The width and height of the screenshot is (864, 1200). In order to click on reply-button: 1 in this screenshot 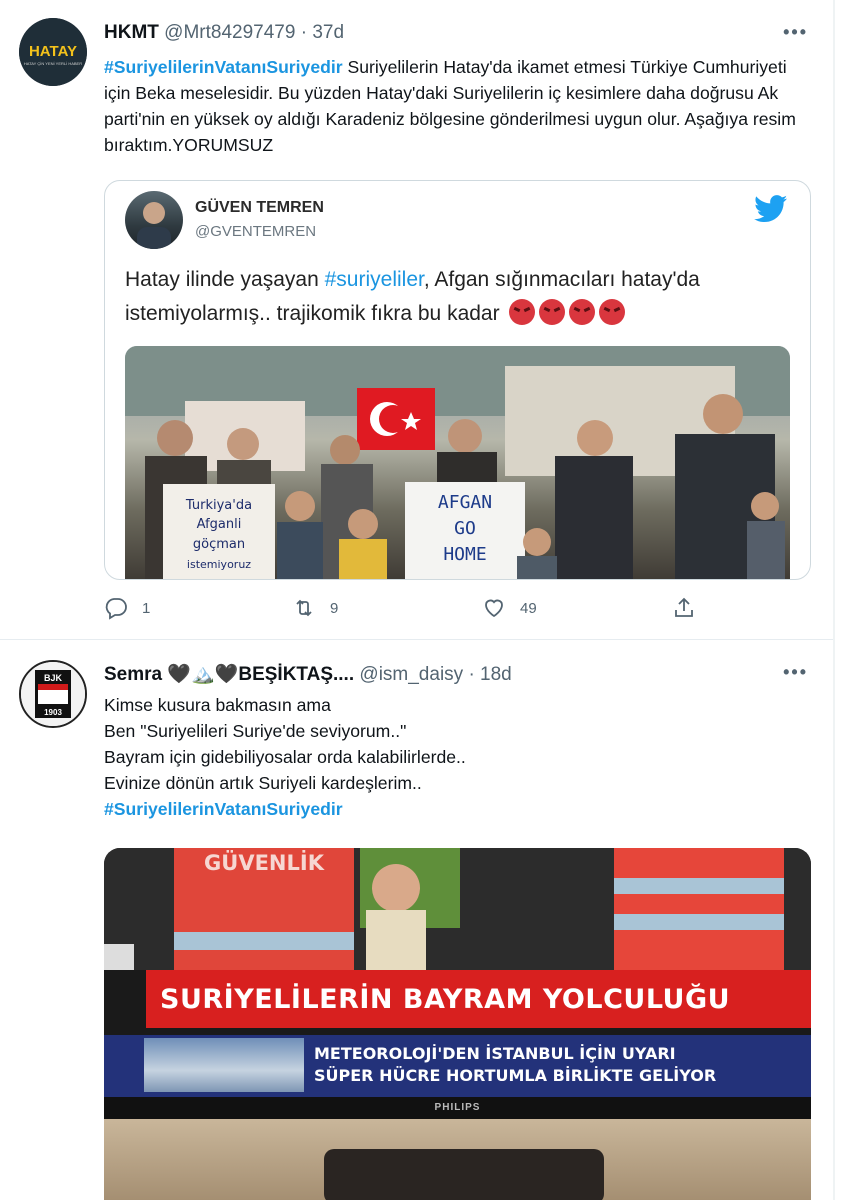, I will do `click(127, 608)`.